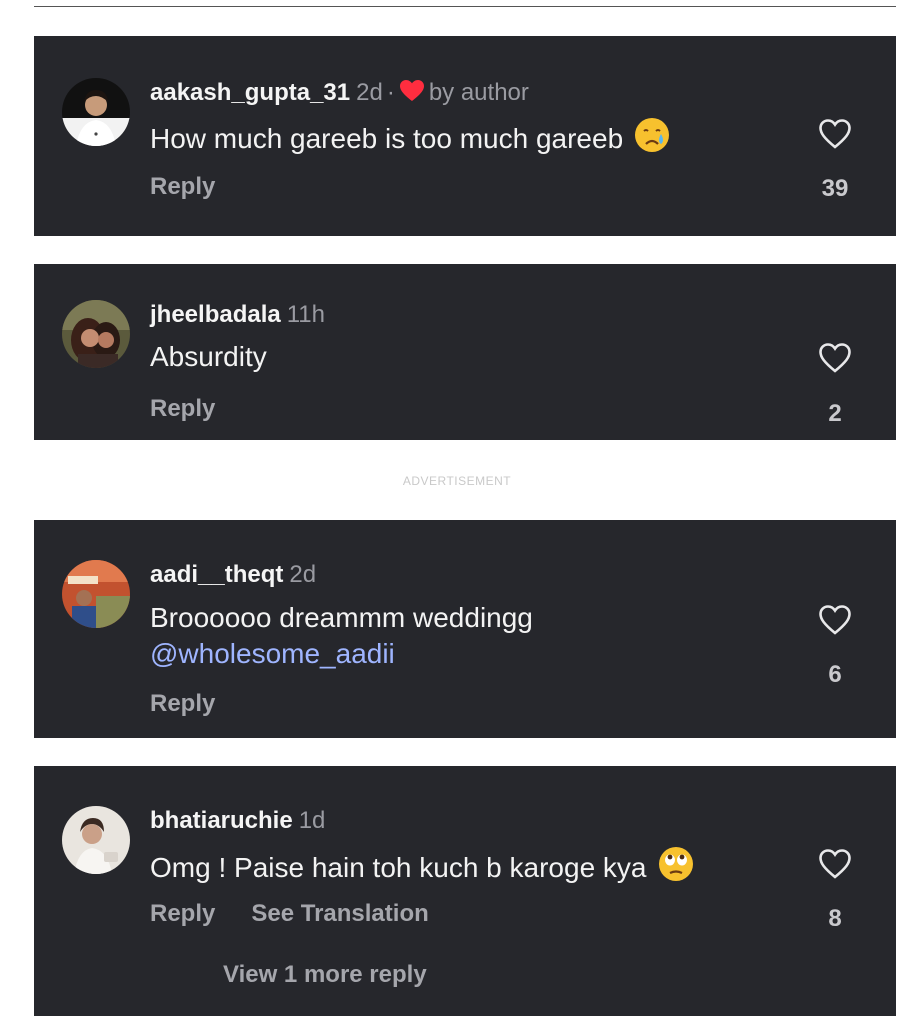  Describe the element at coordinates (676, 868) in the screenshot. I see `eye-roll-emoji` at that location.